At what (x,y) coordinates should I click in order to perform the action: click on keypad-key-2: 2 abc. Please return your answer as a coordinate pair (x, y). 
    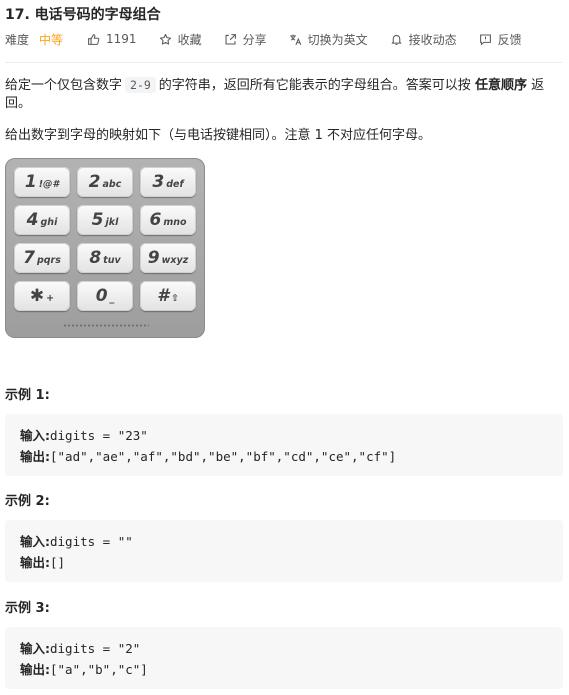
    Looking at the image, I should click on (105, 182).